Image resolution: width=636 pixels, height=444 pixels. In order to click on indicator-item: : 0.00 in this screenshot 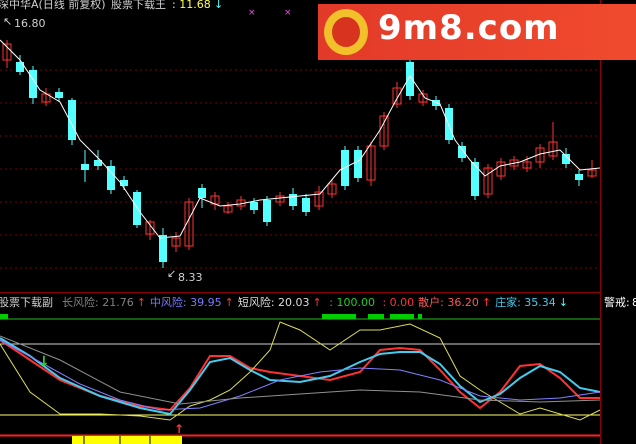, I will do `click(396, 302)`.